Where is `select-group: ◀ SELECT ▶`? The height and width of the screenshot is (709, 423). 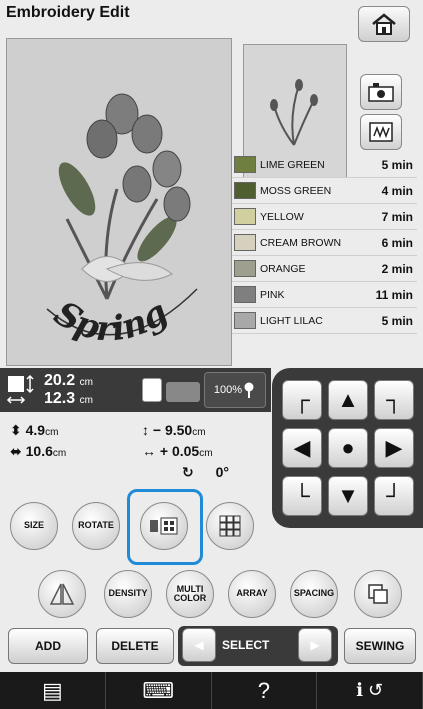
select-group: ◀ SELECT ▶ is located at coordinates (258, 646).